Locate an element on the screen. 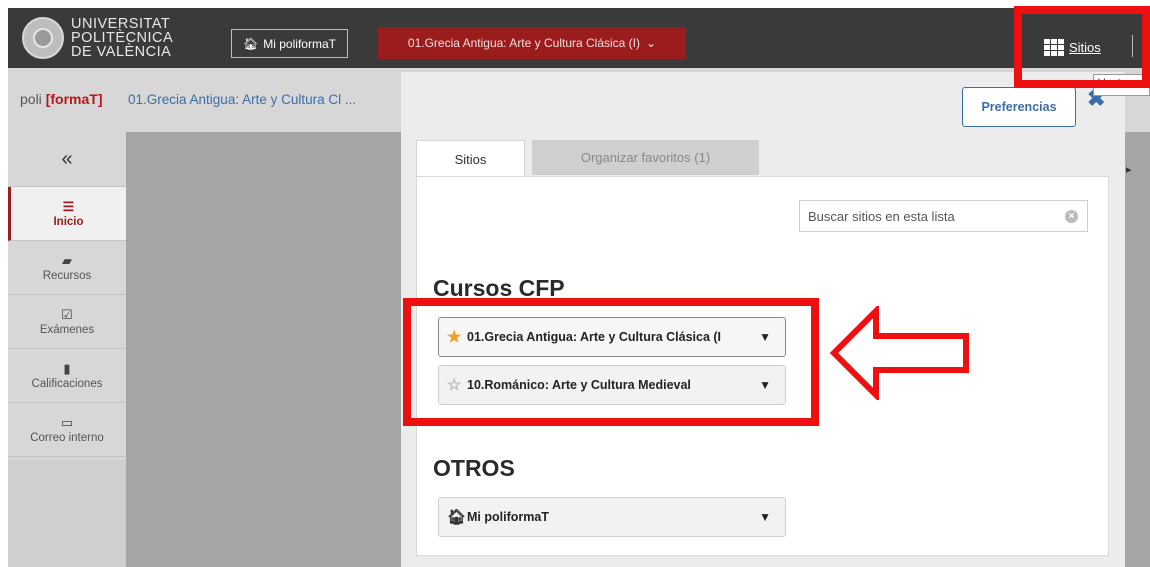 The height and width of the screenshot is (567, 1150). list-icon: ☰ is located at coordinates (68, 206).